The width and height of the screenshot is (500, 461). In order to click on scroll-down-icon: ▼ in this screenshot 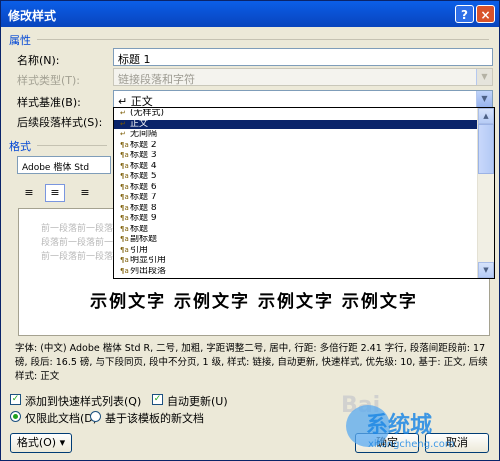, I will do `click(486, 270)`.